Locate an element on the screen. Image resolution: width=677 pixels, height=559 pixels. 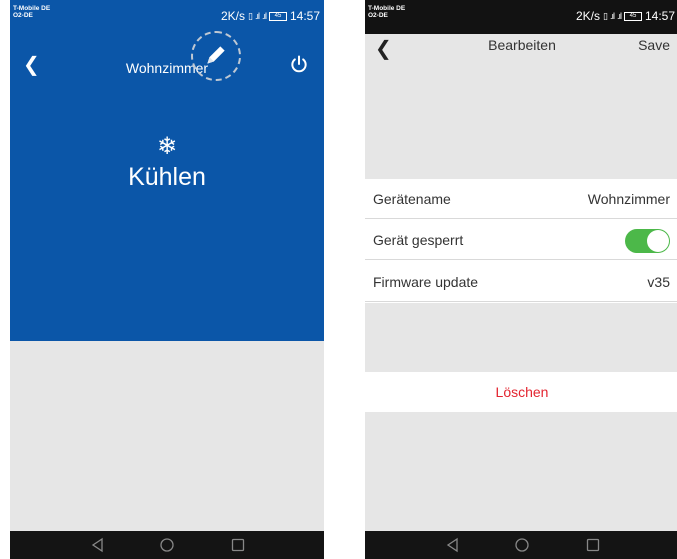
save-button: Save is located at coordinates (654, 45).